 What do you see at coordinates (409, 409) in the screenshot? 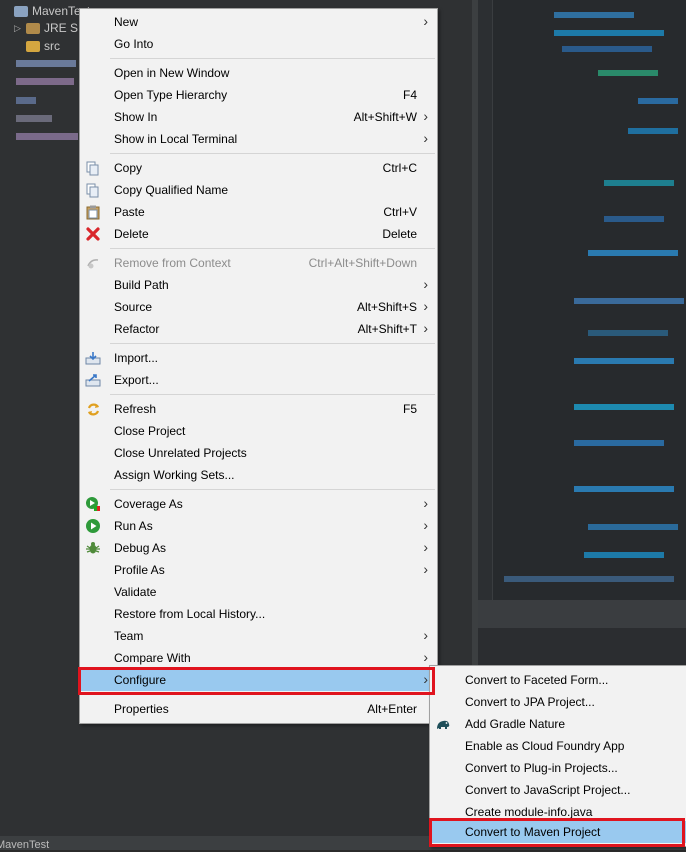
I see `menu-shortcut: F5` at bounding box center [409, 409].